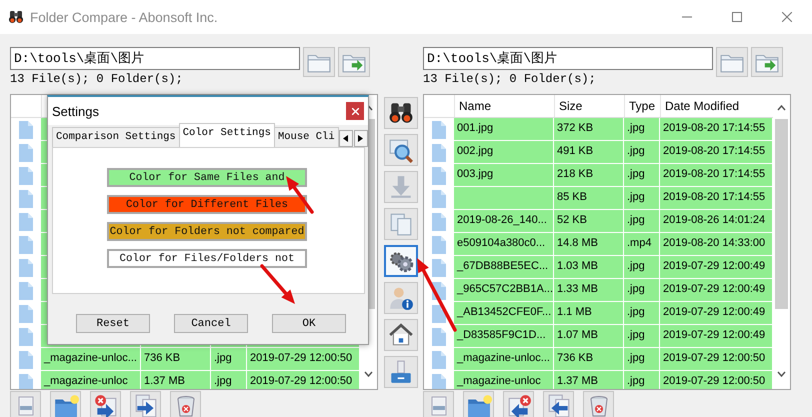 The height and width of the screenshot is (417, 812). I want to click on documents-icon, so click(401, 224).